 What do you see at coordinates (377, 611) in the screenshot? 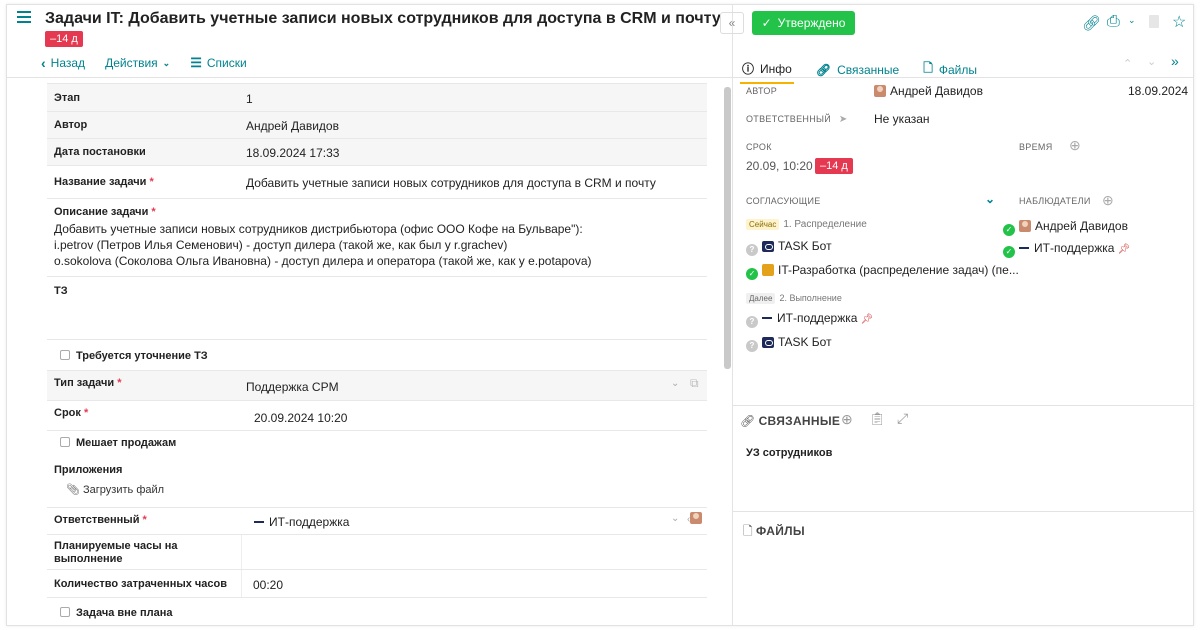
I see `field-unplanned: Задача вне плана` at bounding box center [377, 611].